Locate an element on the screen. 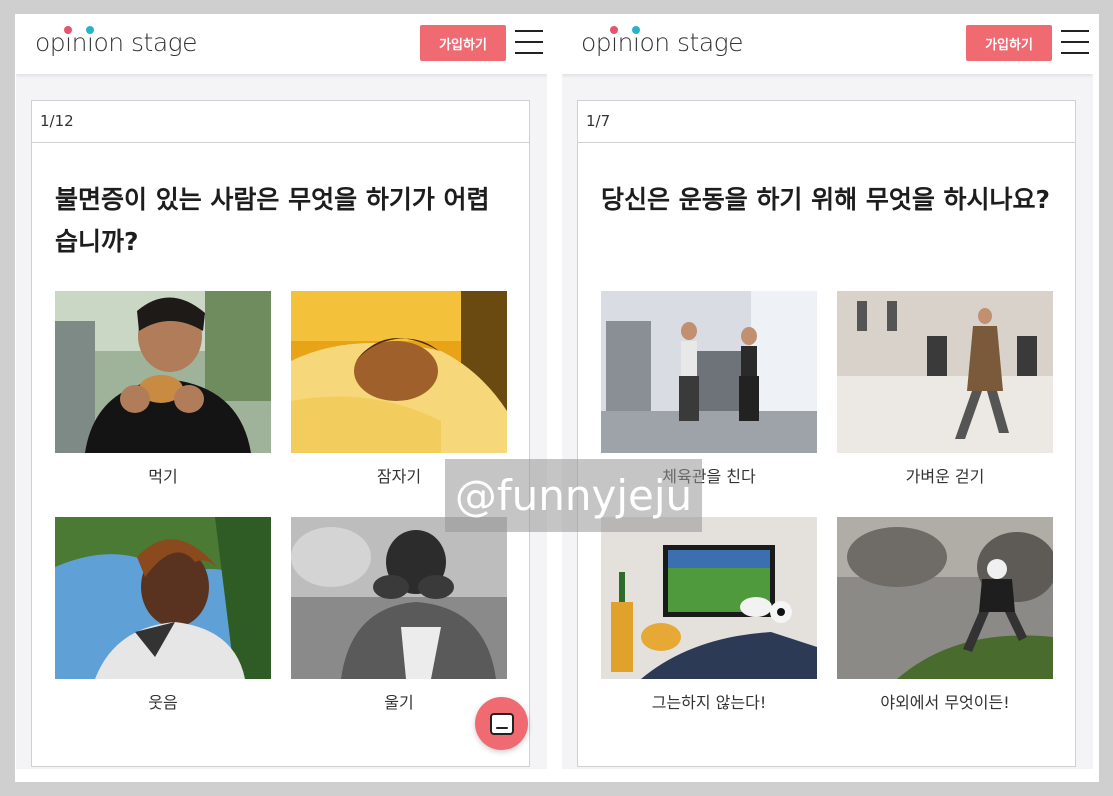 This screenshot has height=796, width=1113. answer-label: 그는하지 않는다! is located at coordinates (709, 702).